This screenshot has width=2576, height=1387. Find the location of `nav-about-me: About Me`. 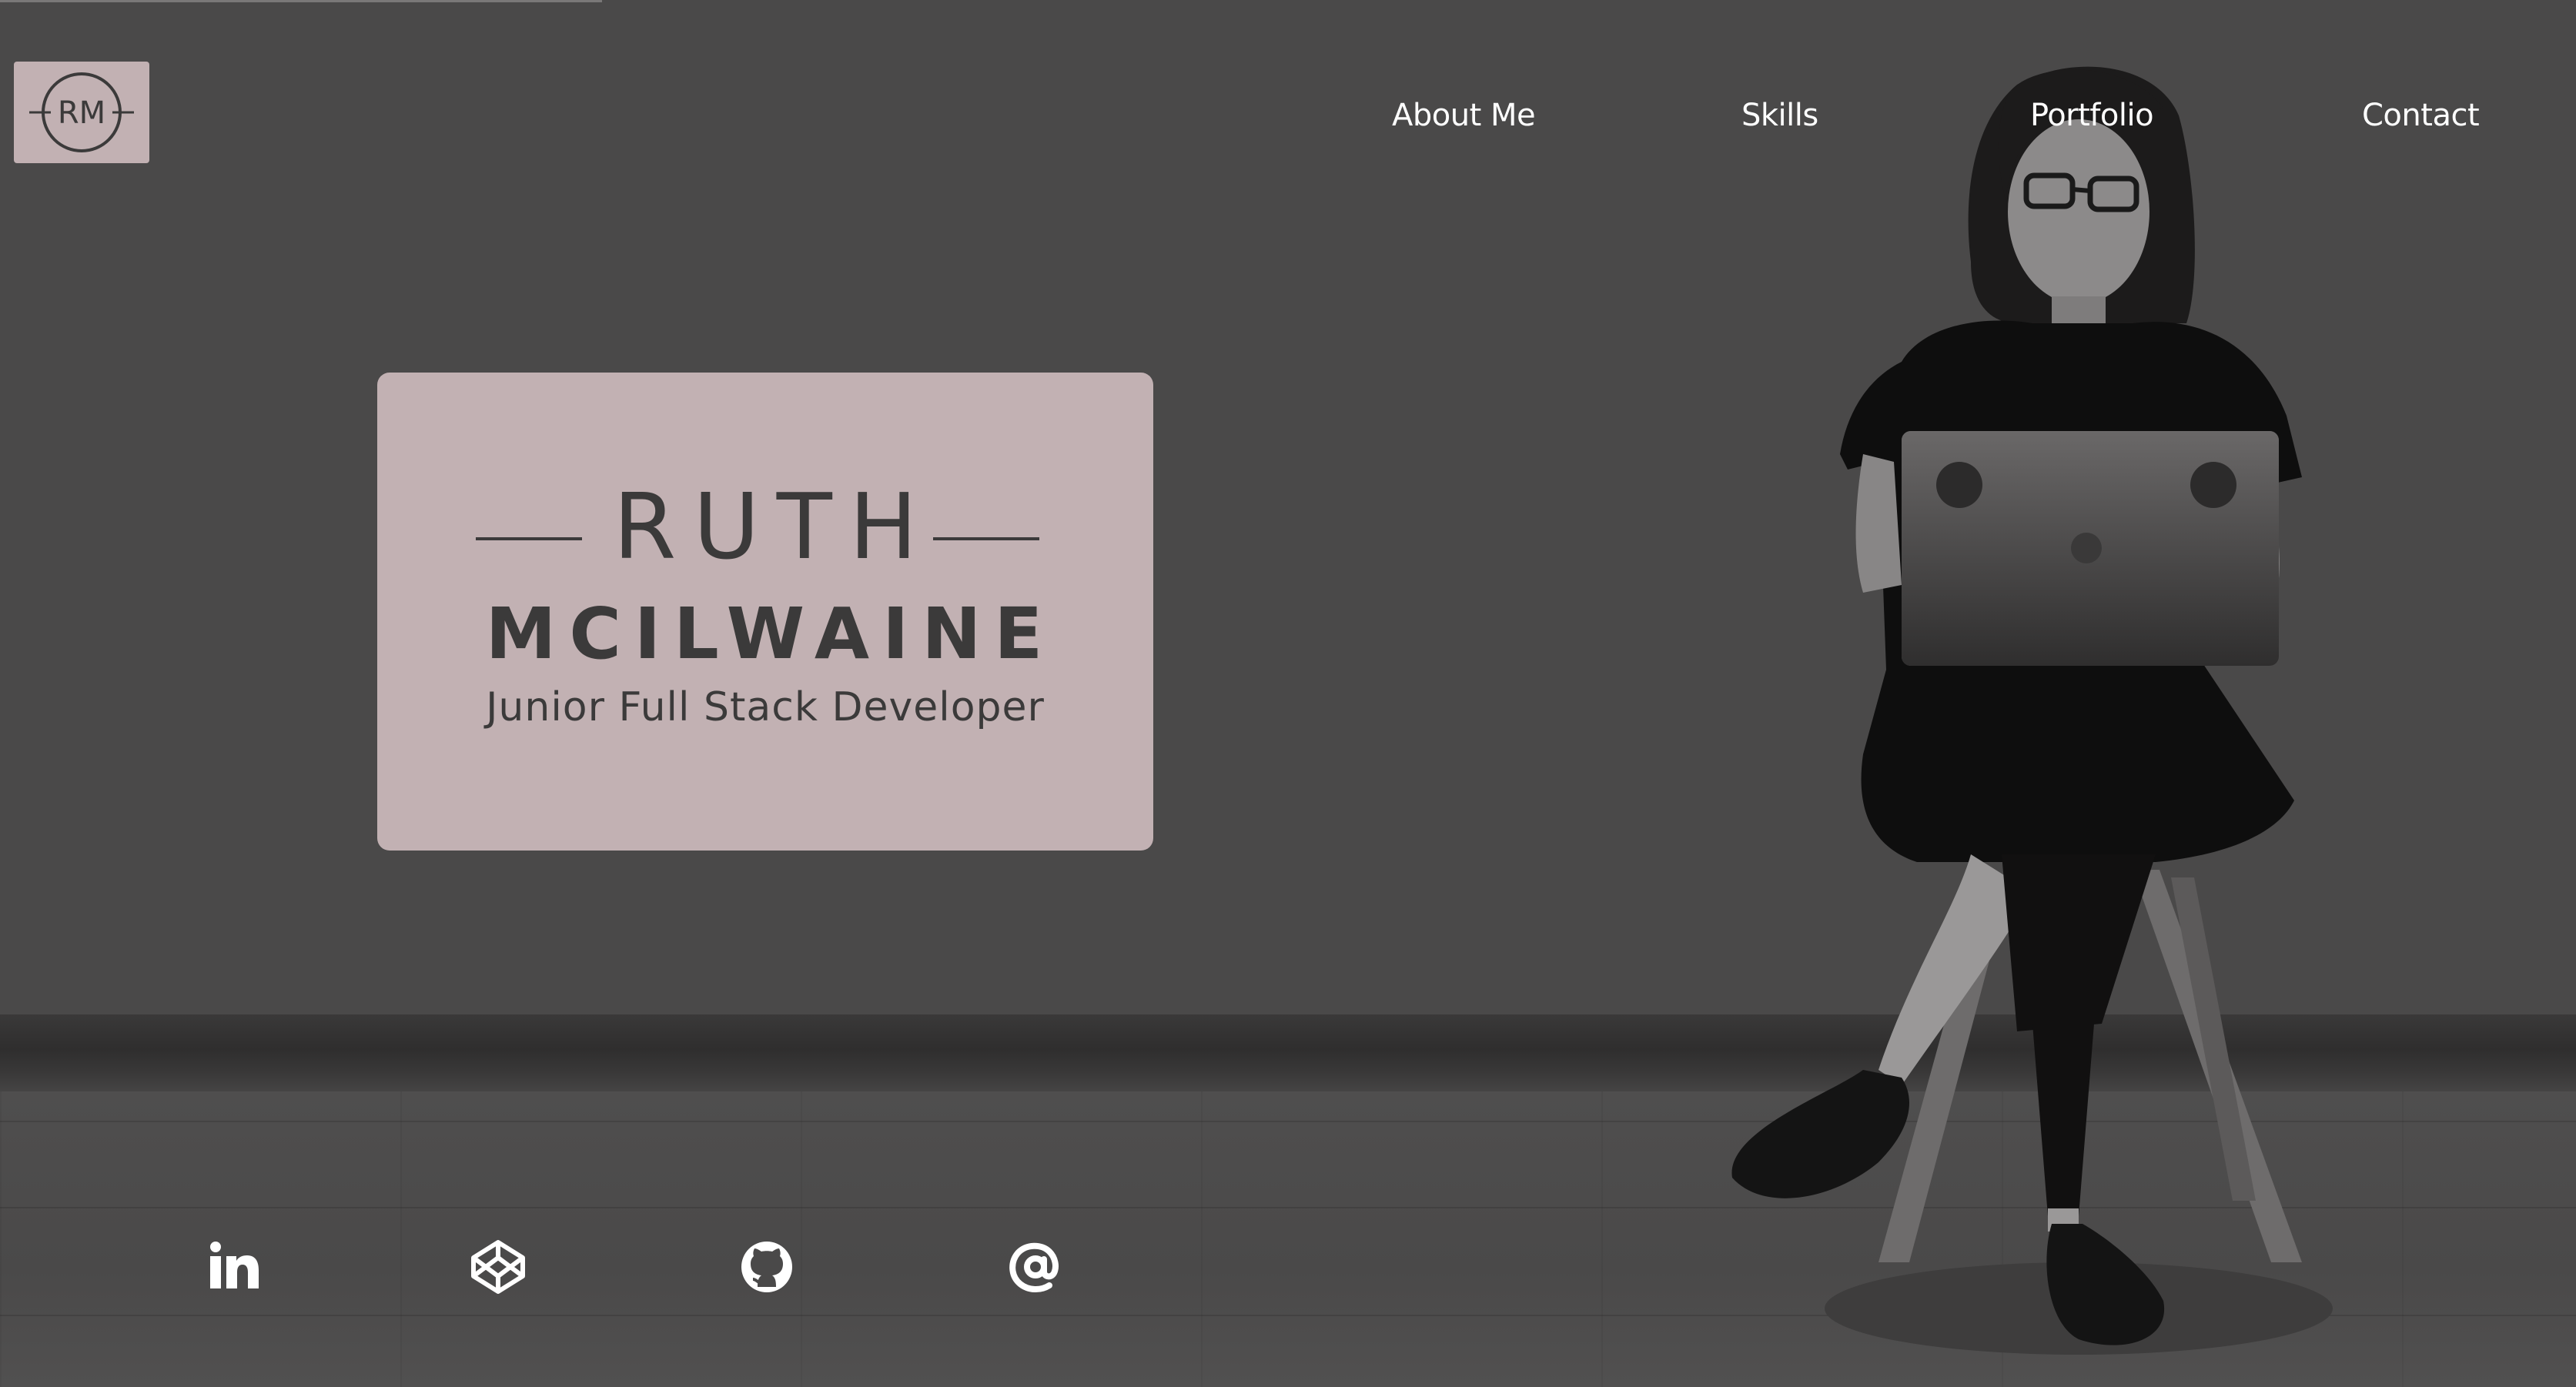

nav-about-me: About Me is located at coordinates (1464, 115).